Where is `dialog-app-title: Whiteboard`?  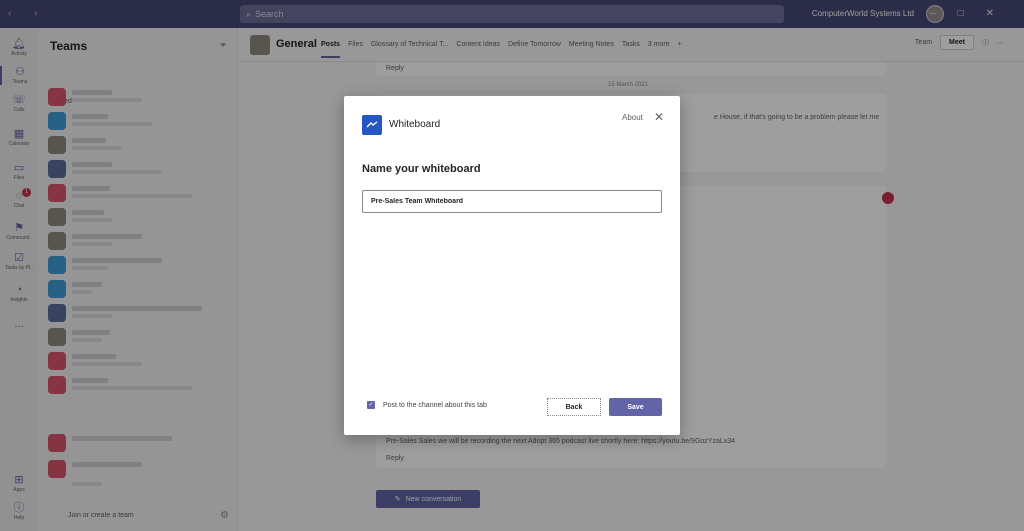 dialog-app-title: Whiteboard is located at coordinates (415, 124).